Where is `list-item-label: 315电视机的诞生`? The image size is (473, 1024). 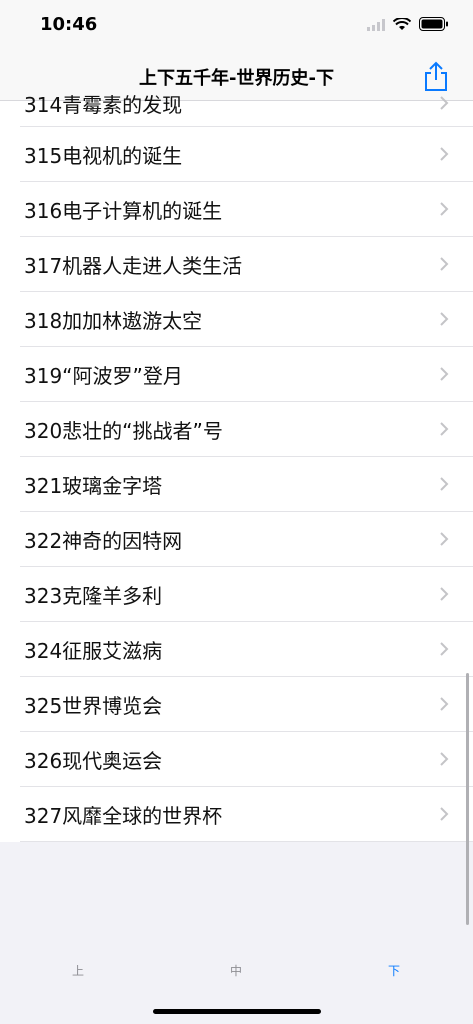
list-item-label: 315电视机的诞生 is located at coordinates (103, 156).